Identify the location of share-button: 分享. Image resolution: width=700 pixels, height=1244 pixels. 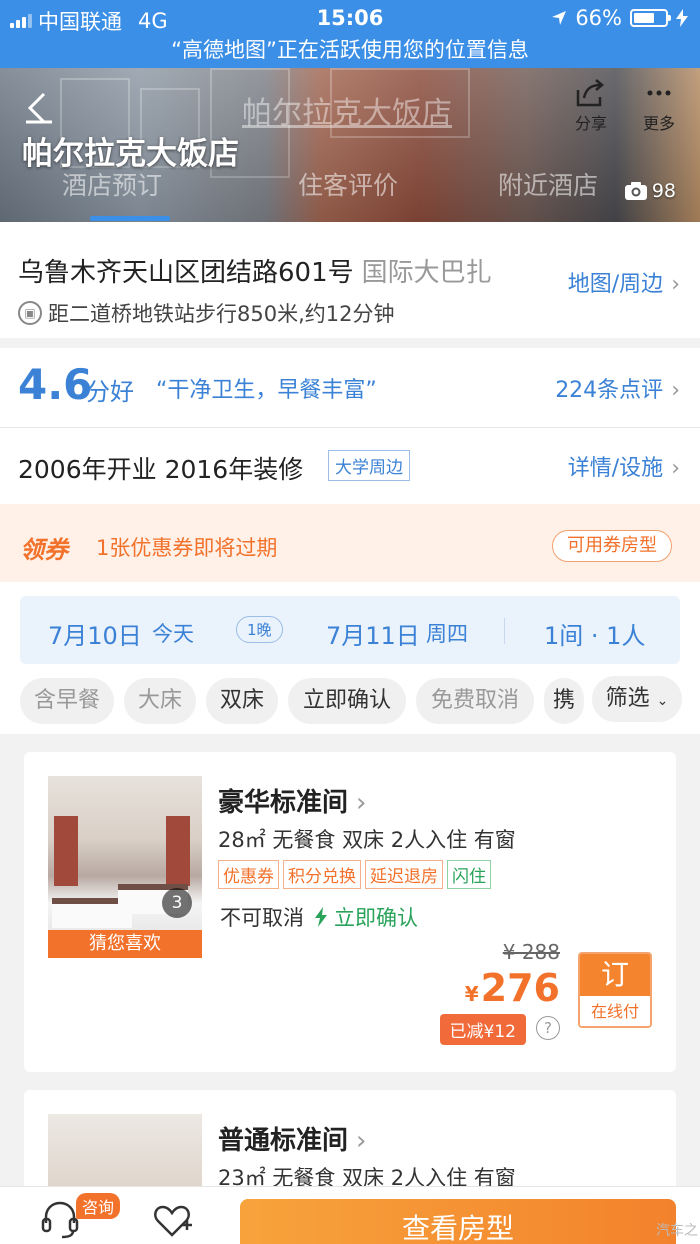
(591, 106).